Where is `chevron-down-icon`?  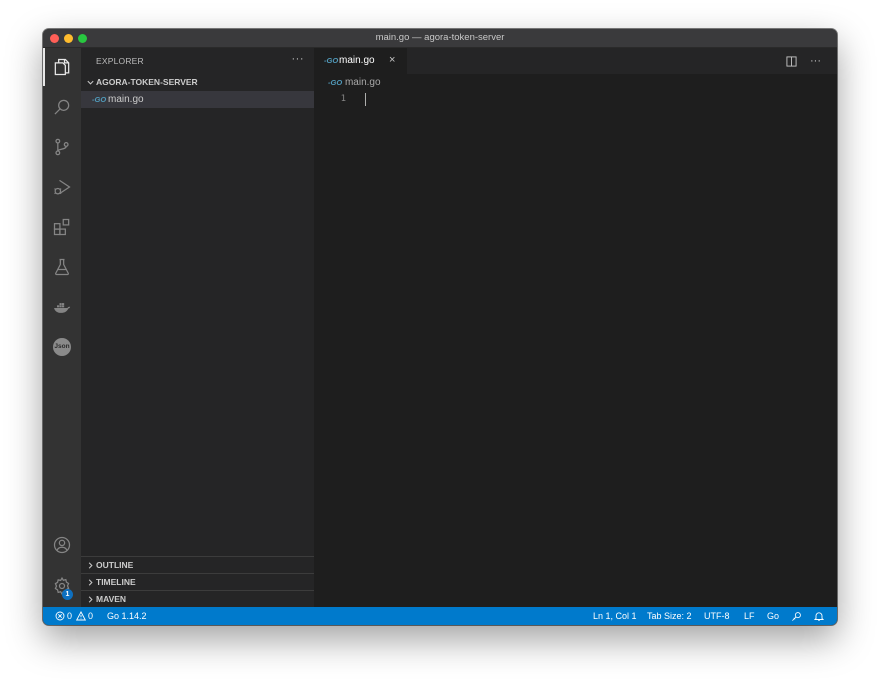 chevron-down-icon is located at coordinates (90, 82).